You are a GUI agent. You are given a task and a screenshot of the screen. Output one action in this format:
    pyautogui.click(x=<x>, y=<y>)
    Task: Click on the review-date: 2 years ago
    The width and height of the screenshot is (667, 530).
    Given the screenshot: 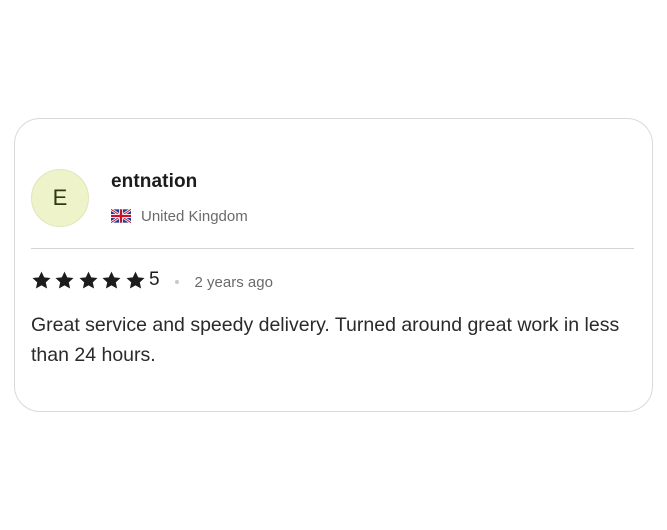 What is the action you would take?
    pyautogui.click(x=233, y=282)
    